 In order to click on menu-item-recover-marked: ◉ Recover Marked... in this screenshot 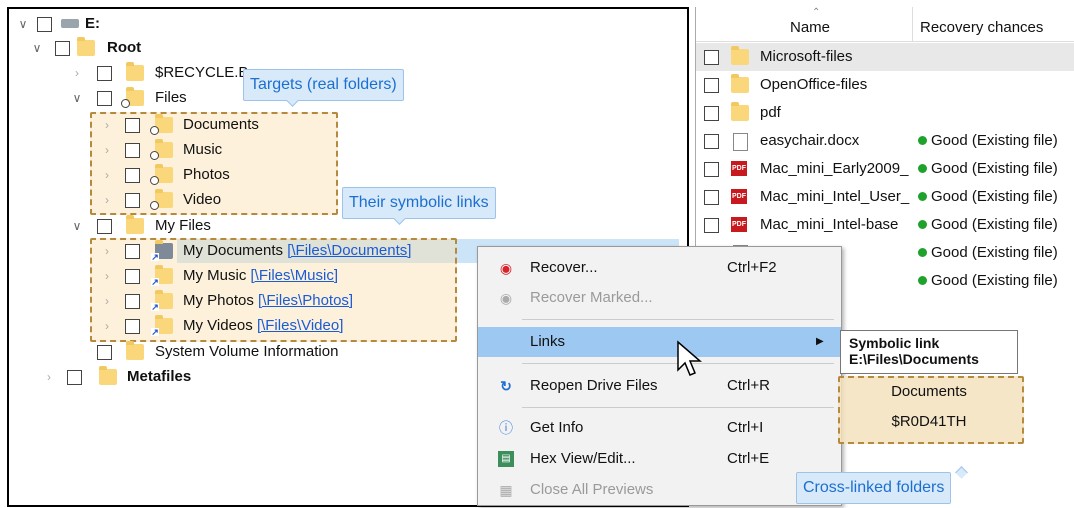, I will do `click(659, 298)`.